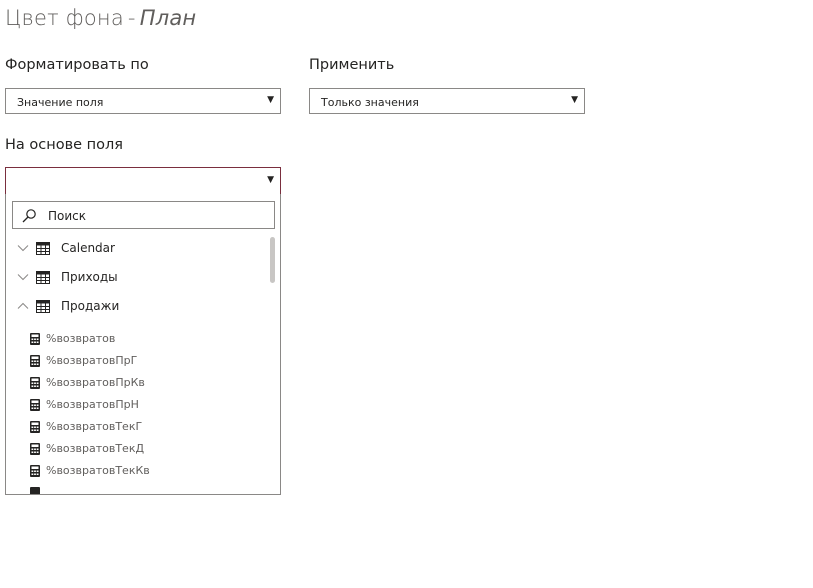 This screenshot has width=813, height=588. I want to click on field-item: %возвратовПрГ, so click(136, 361).